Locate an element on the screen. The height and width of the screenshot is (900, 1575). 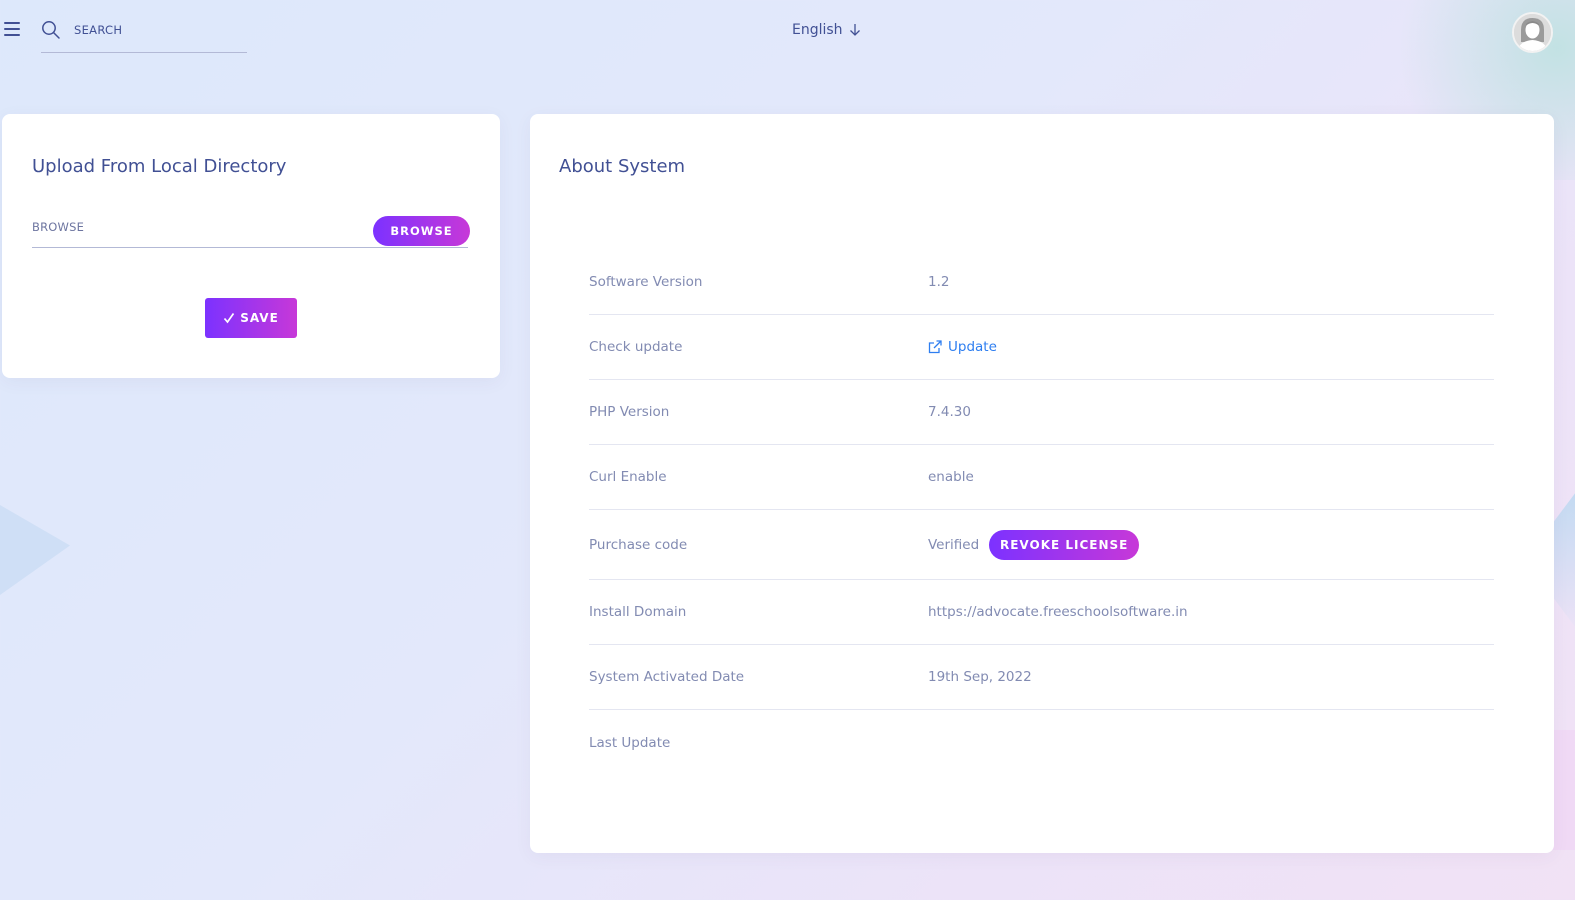
table-row: Purchase code Verified REVOKE LICENSE is located at coordinates (1041, 545).